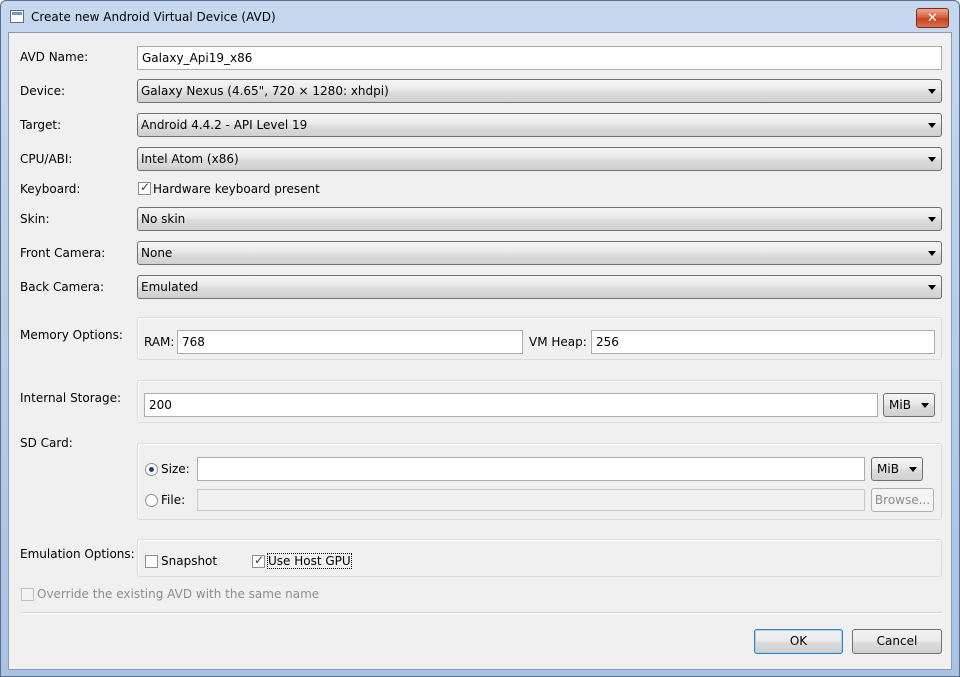  I want to click on sd-size-unit-value: MiB, so click(888, 469).